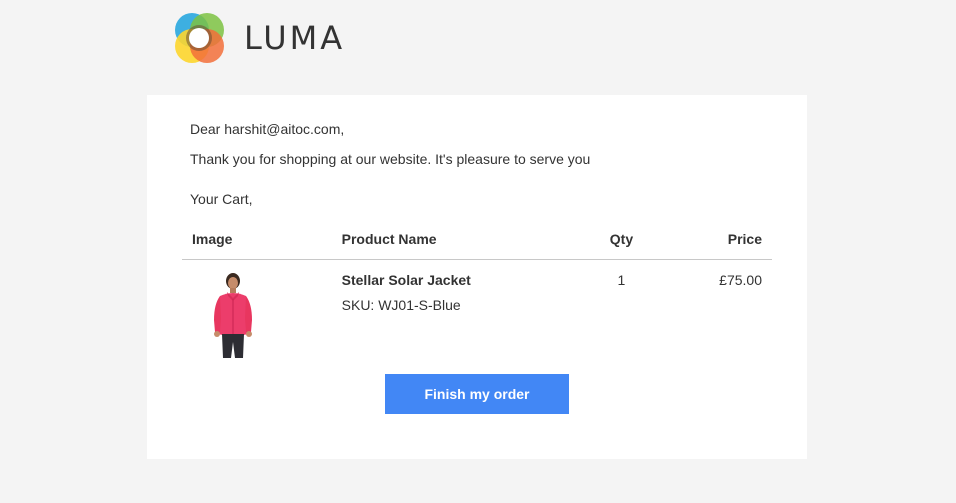  Describe the element at coordinates (401, 305) in the screenshot. I see `product-sku: SKU: WJ01-S-Blue` at that location.